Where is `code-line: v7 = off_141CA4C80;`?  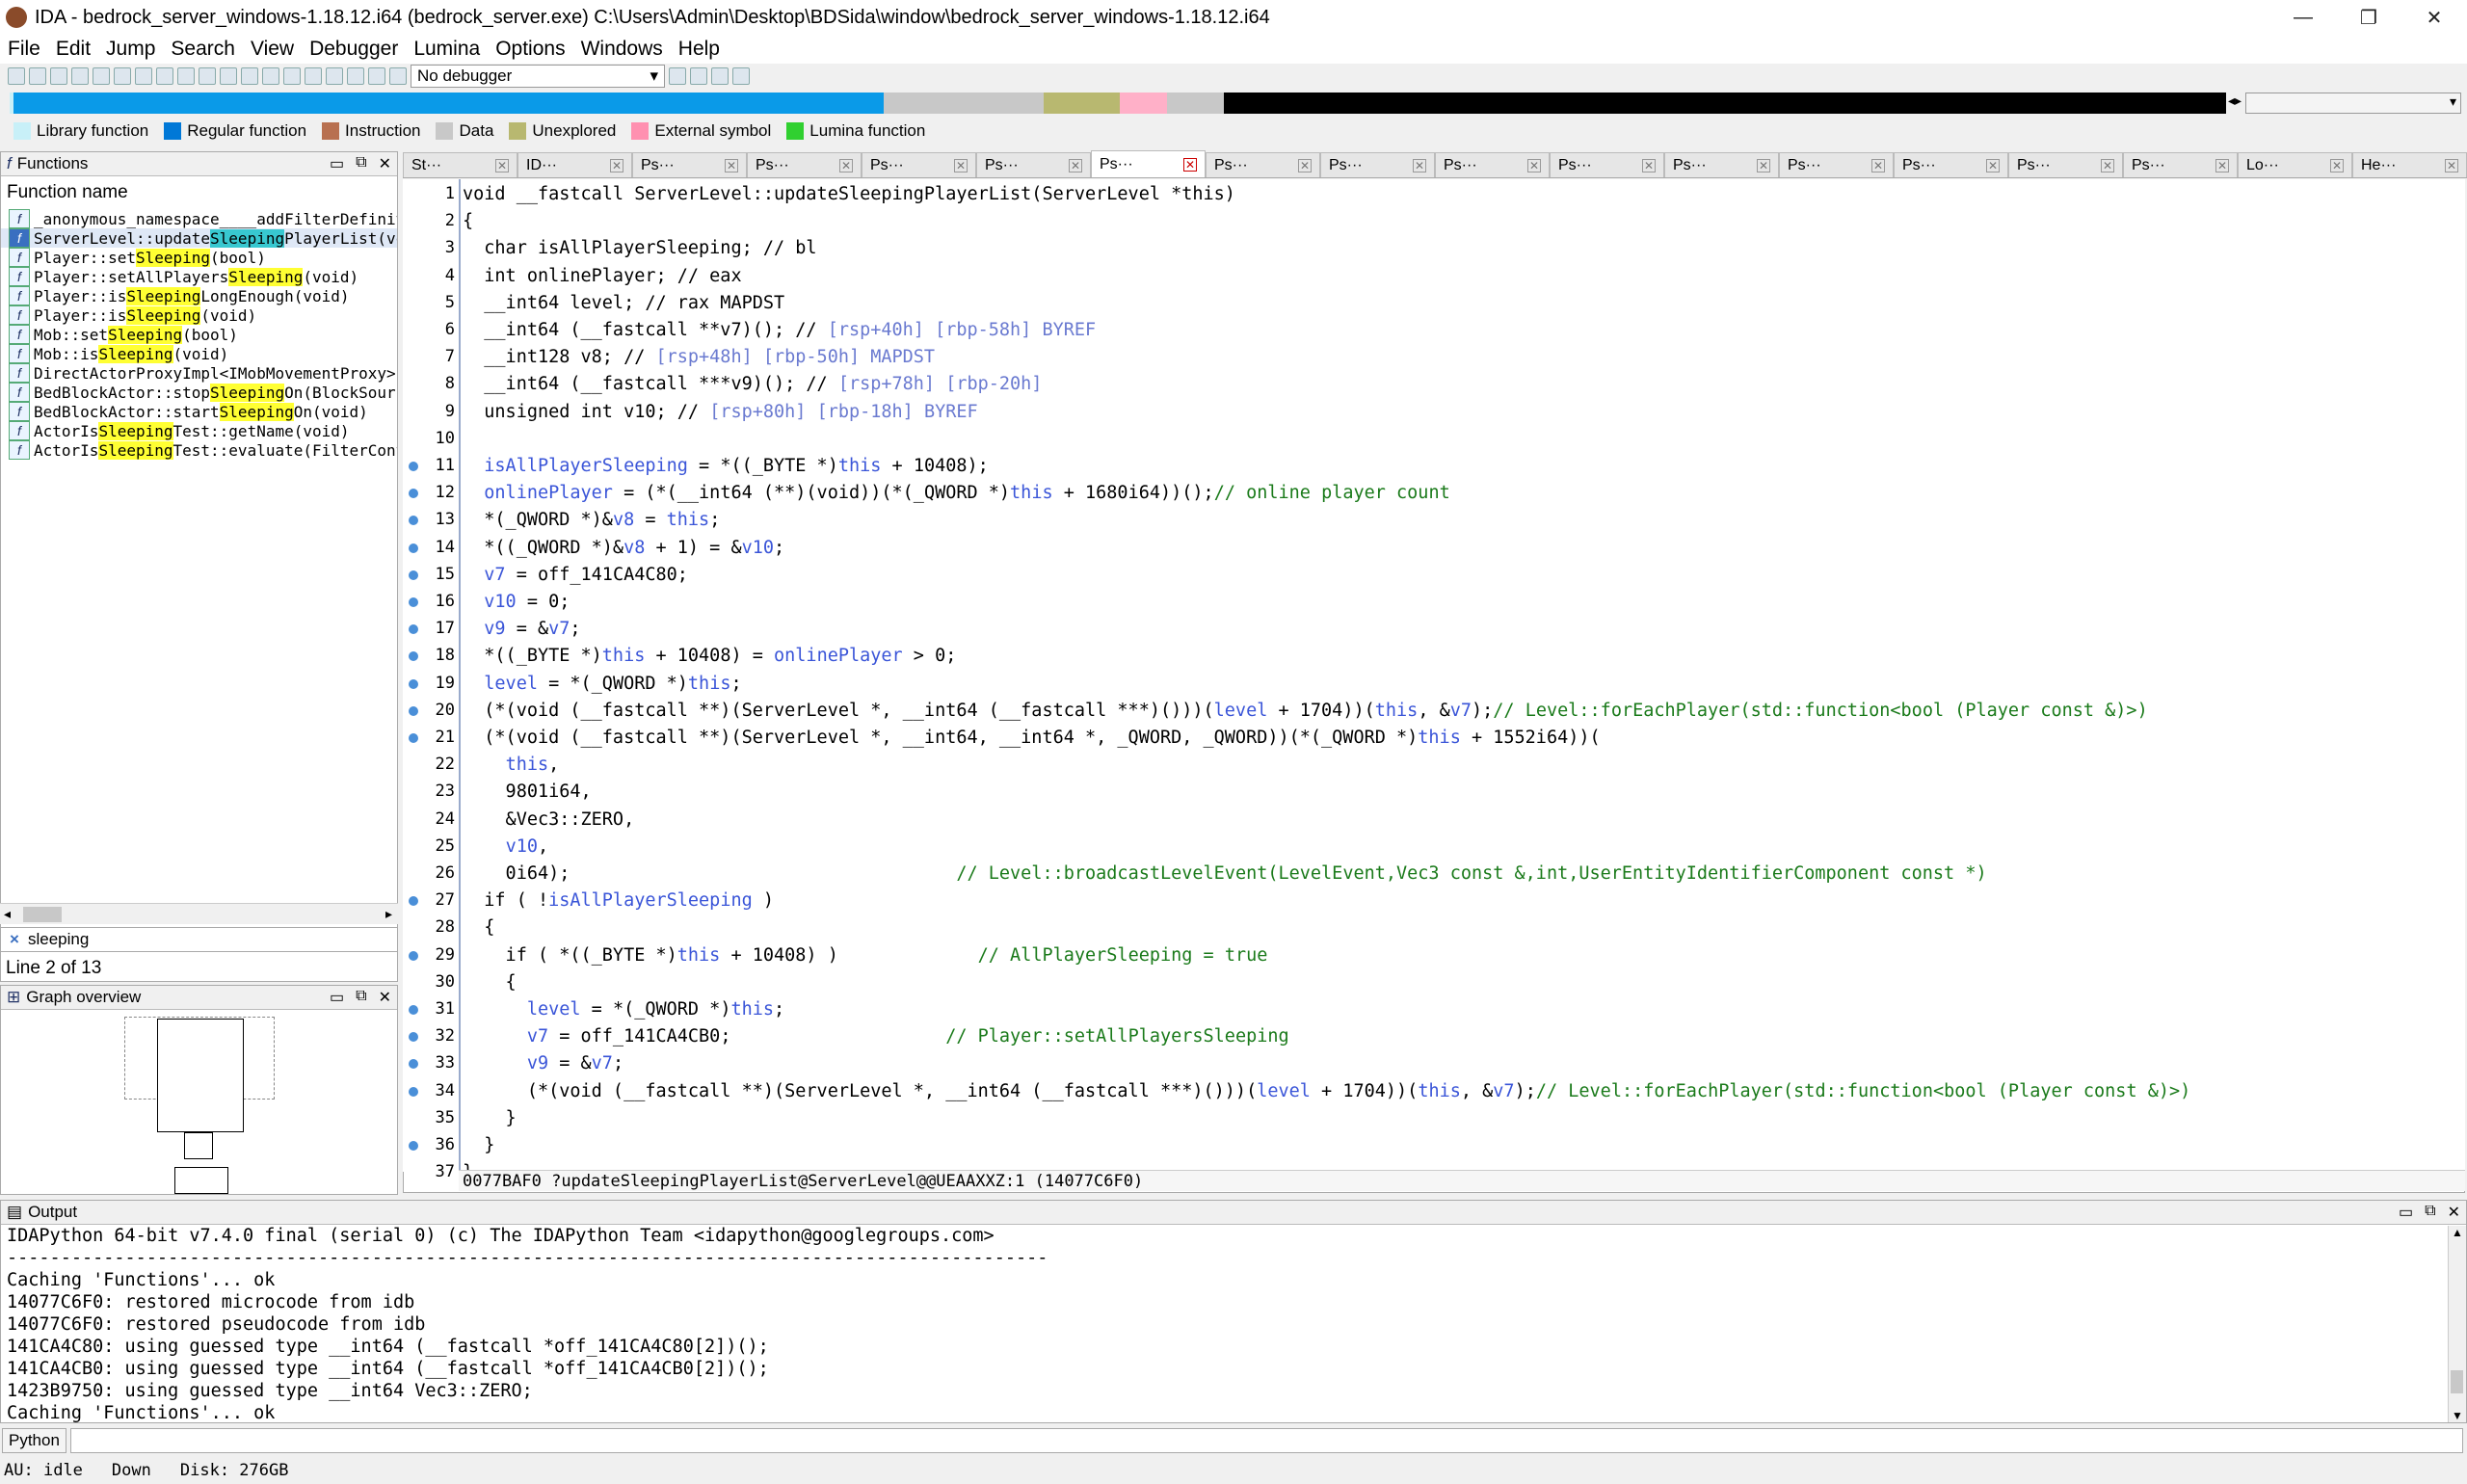
code-line: v7 = off_141CA4C80; is located at coordinates (575, 575).